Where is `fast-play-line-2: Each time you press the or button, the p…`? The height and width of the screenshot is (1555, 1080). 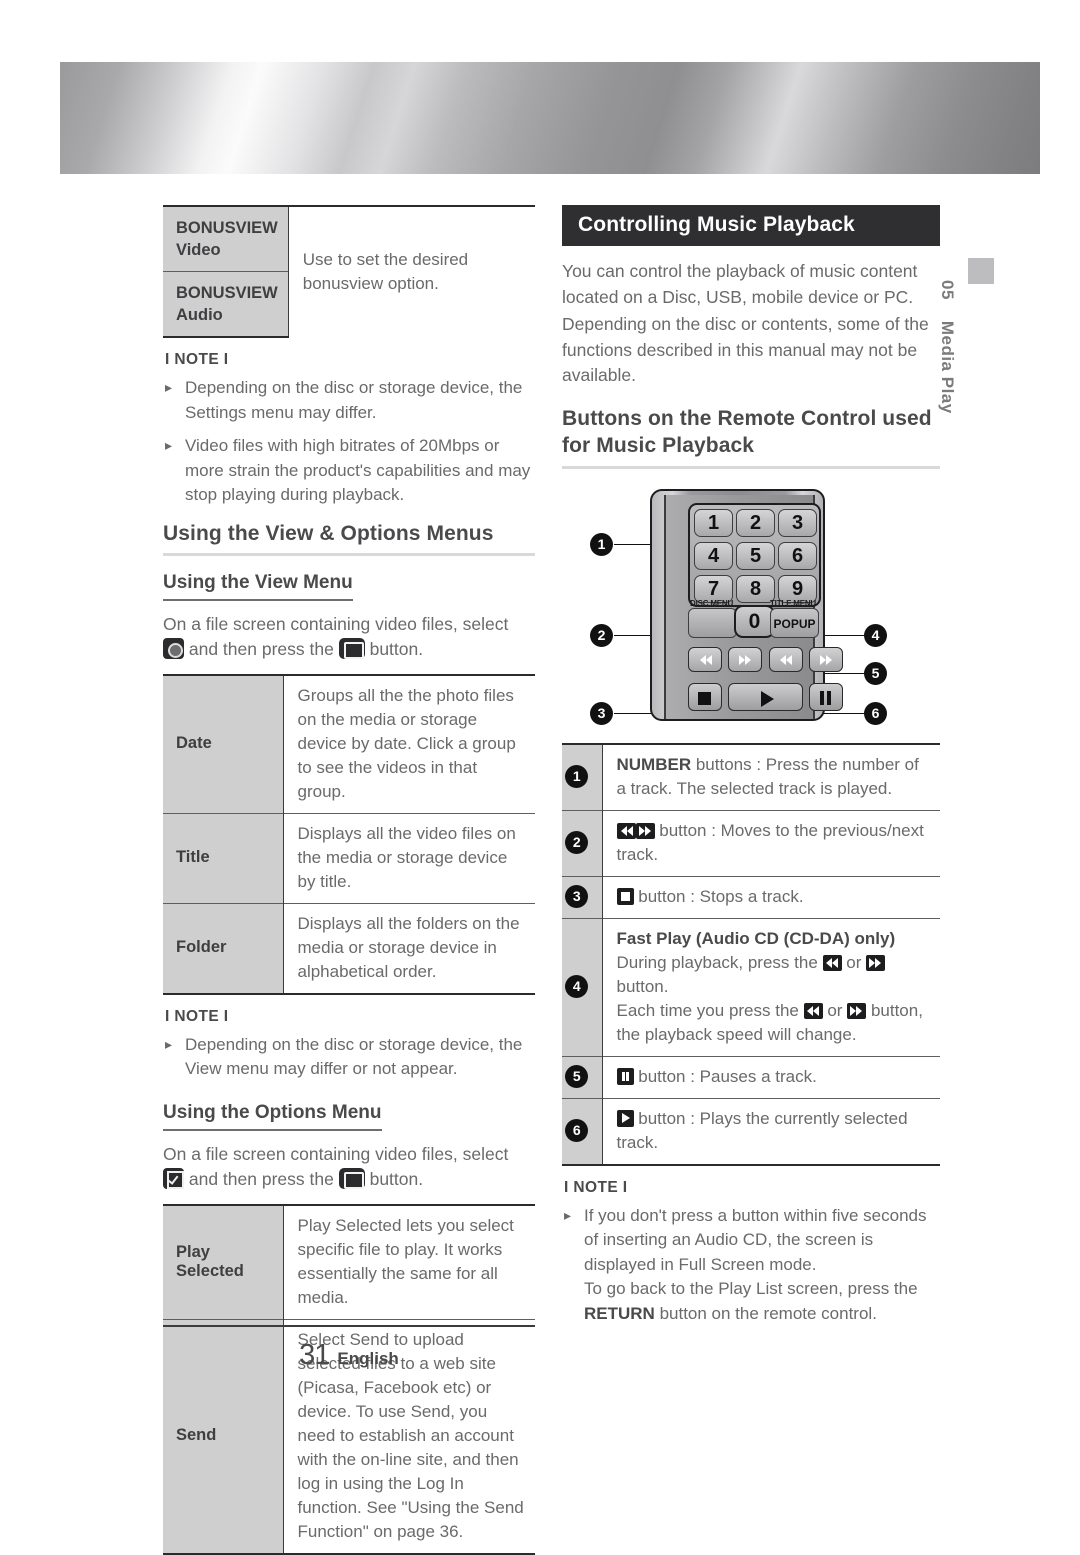
fast-play-line-2: Each time you press the or button, the p… is located at coordinates (774, 1023).